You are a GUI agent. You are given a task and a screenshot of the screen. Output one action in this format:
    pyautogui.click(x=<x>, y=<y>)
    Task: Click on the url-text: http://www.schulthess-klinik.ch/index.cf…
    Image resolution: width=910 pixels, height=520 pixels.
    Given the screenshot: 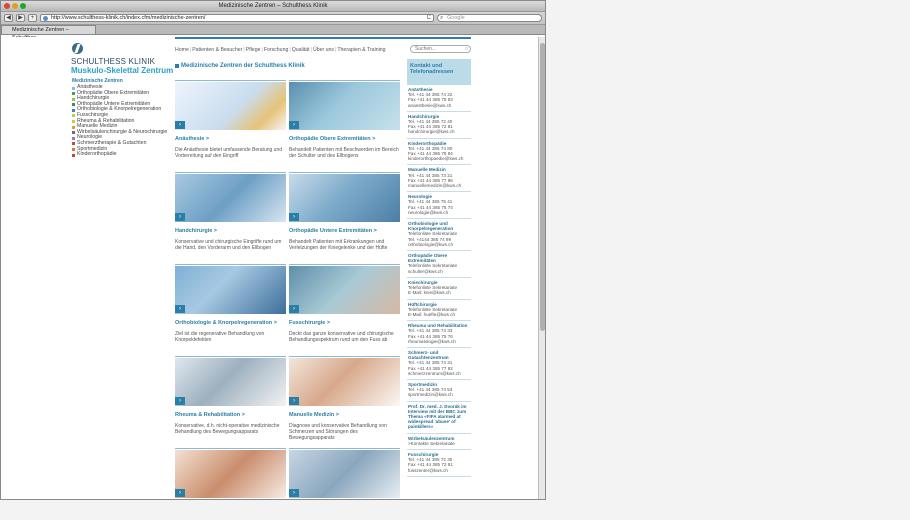 What is the action you would take?
    pyautogui.click(x=128, y=18)
    